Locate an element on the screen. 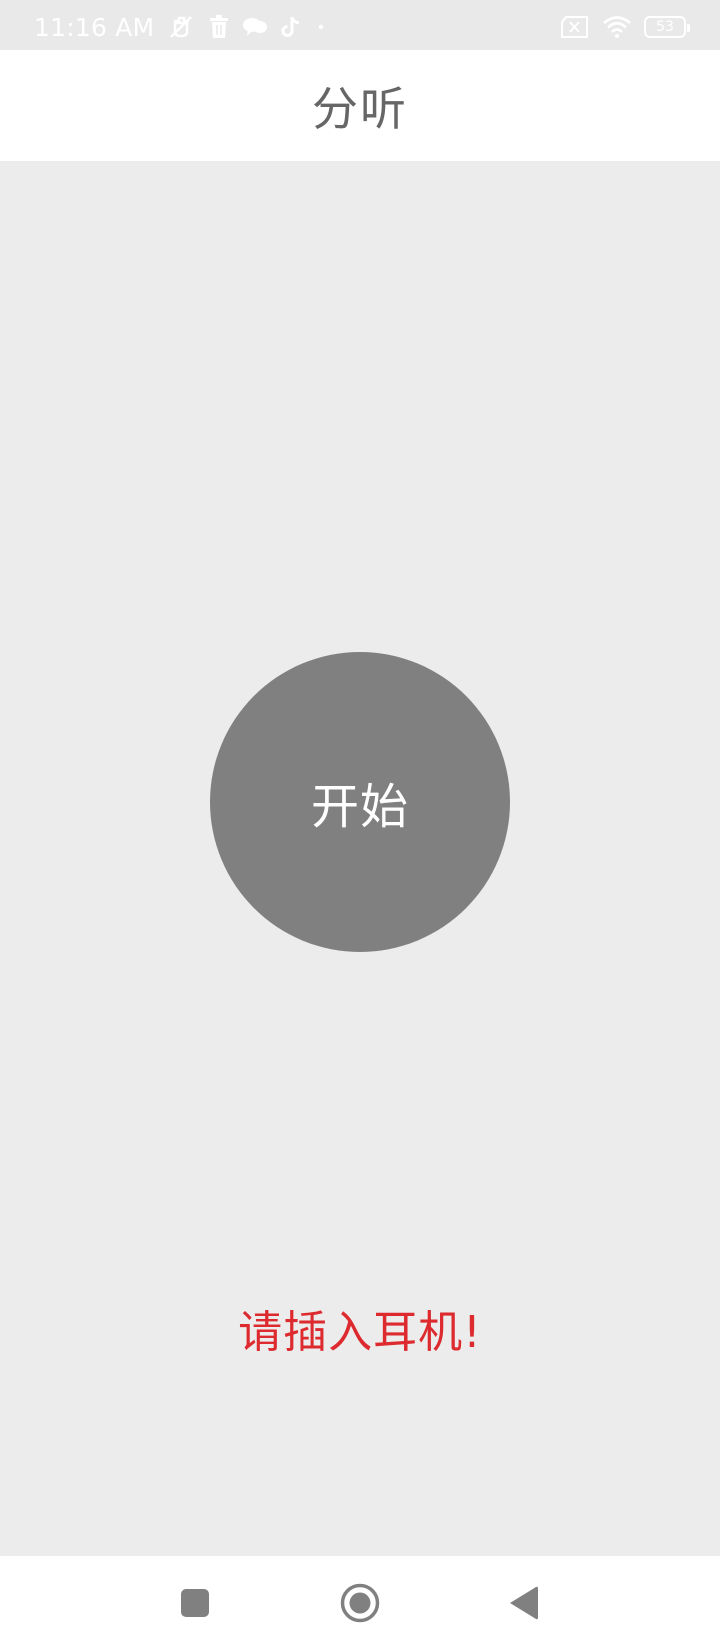  page-title: 分听 is located at coordinates (360, 108).